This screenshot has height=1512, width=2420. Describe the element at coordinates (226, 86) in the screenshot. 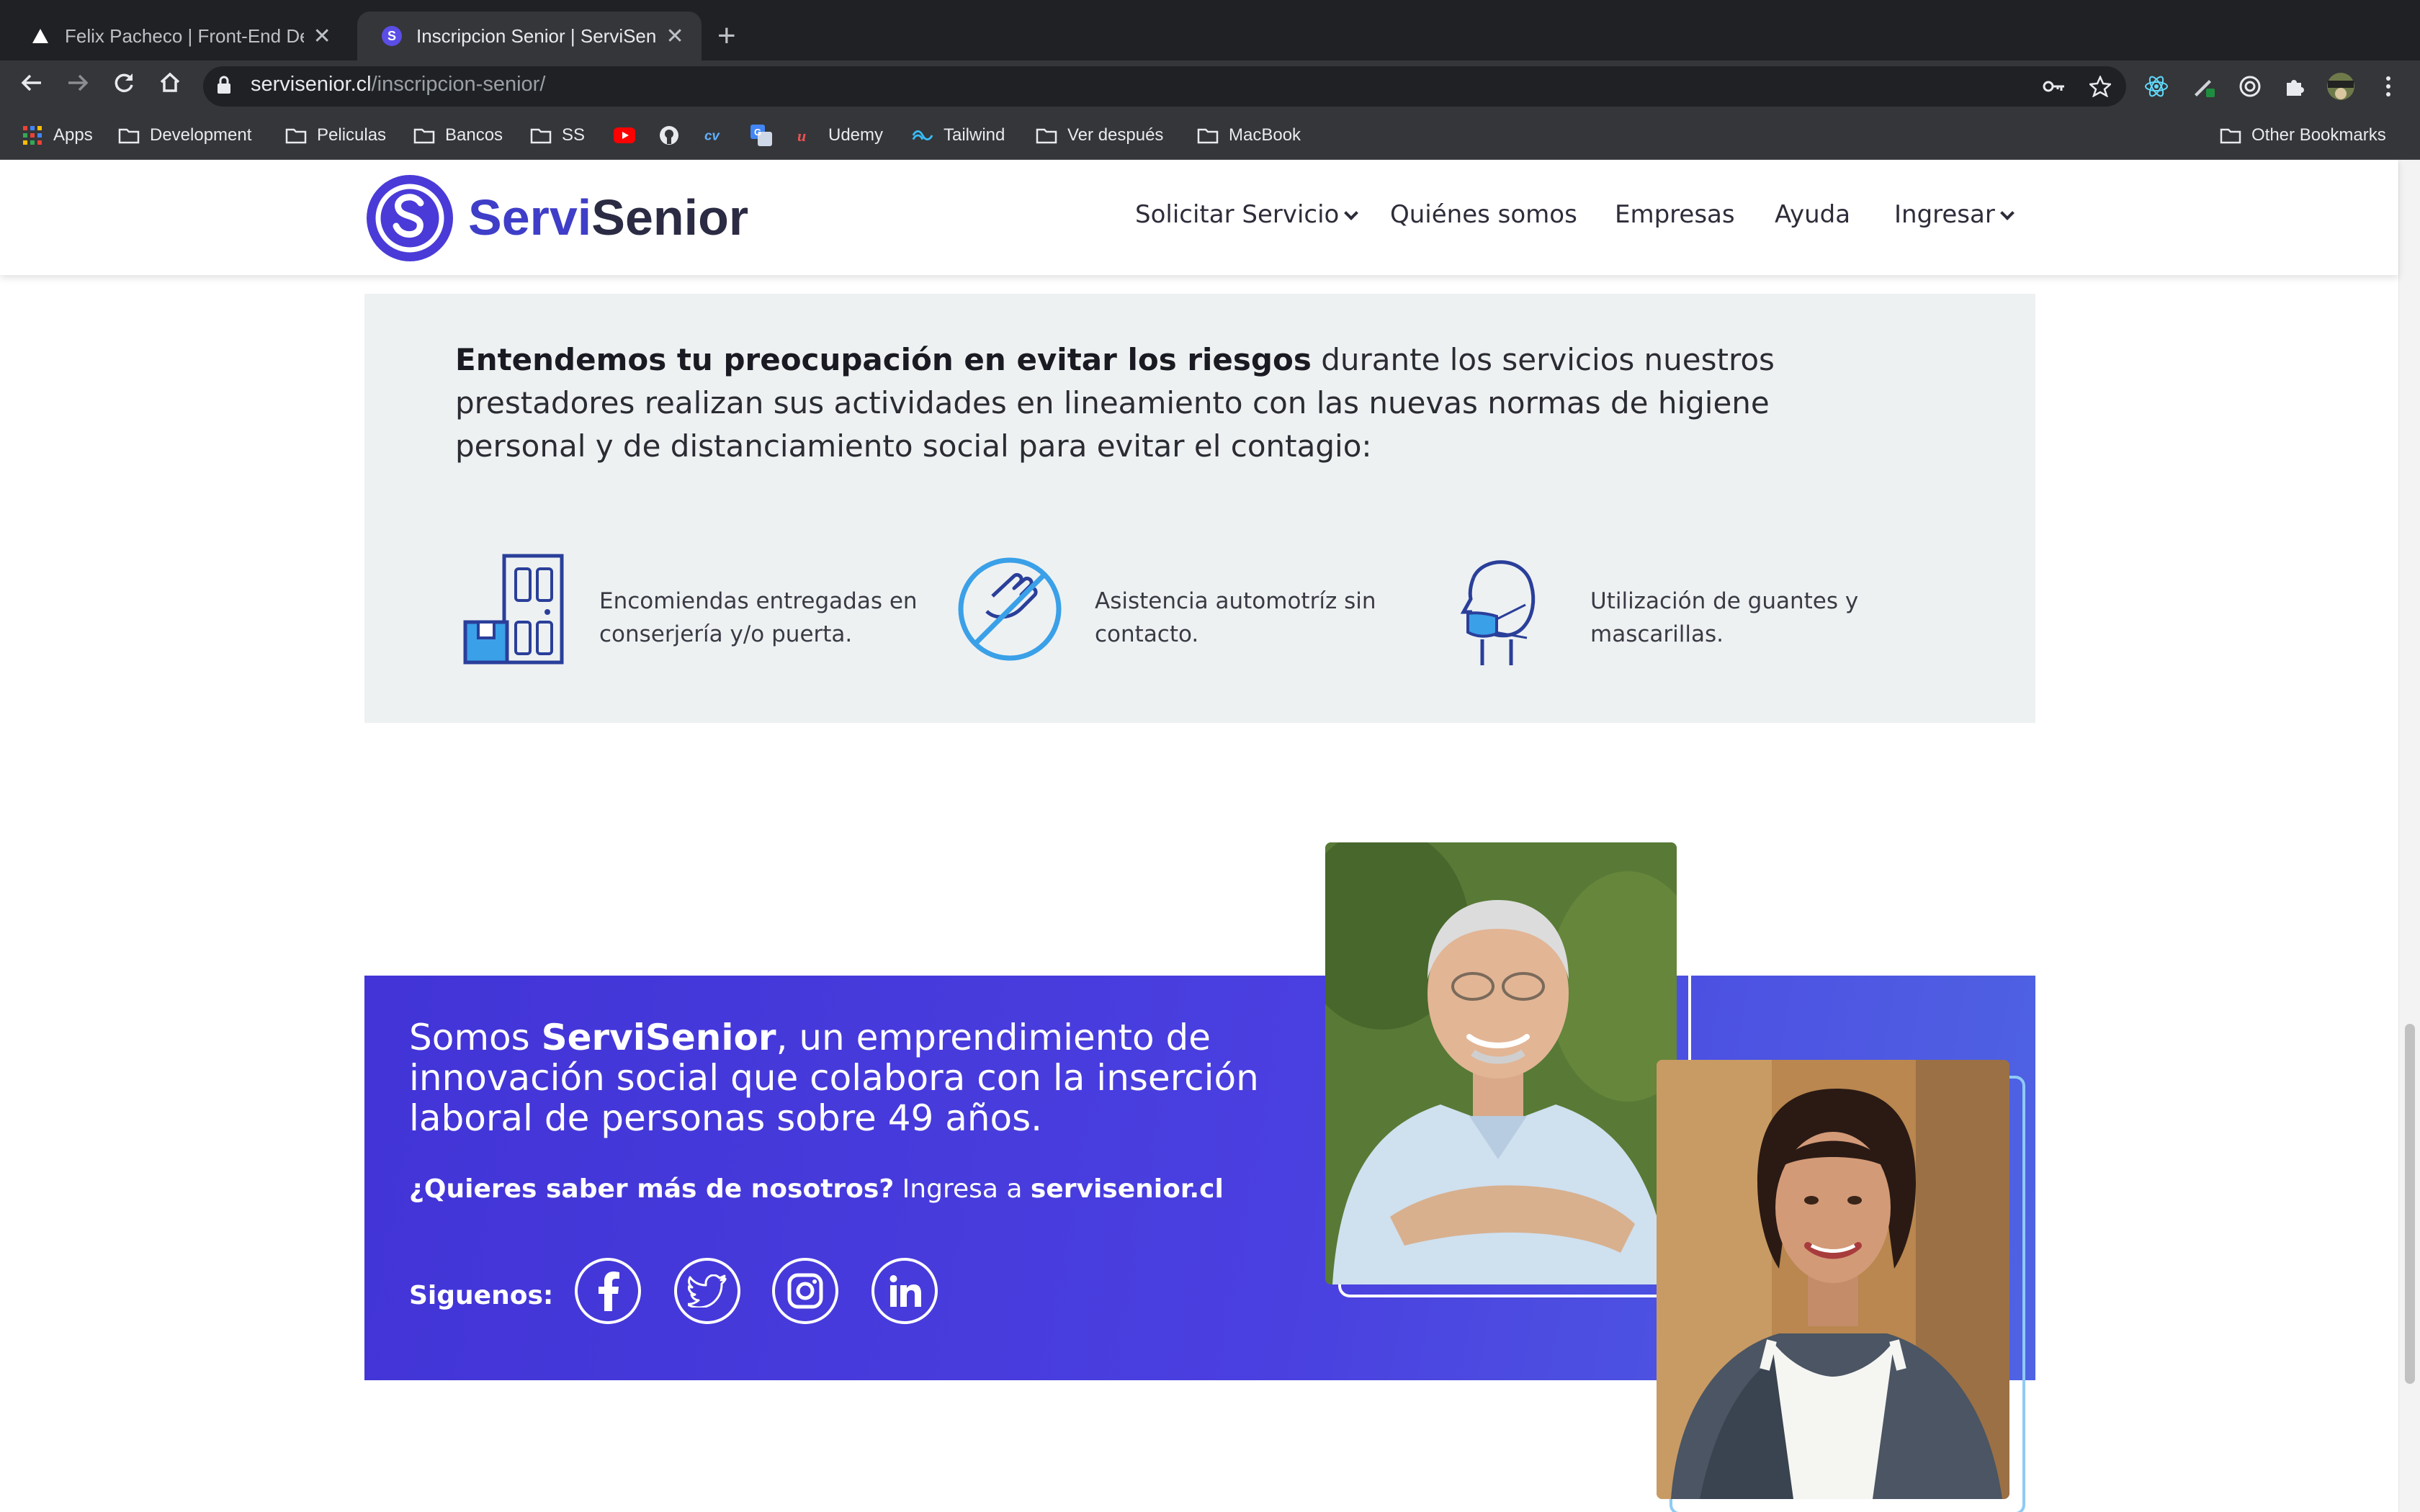

I see `lock-icon` at that location.